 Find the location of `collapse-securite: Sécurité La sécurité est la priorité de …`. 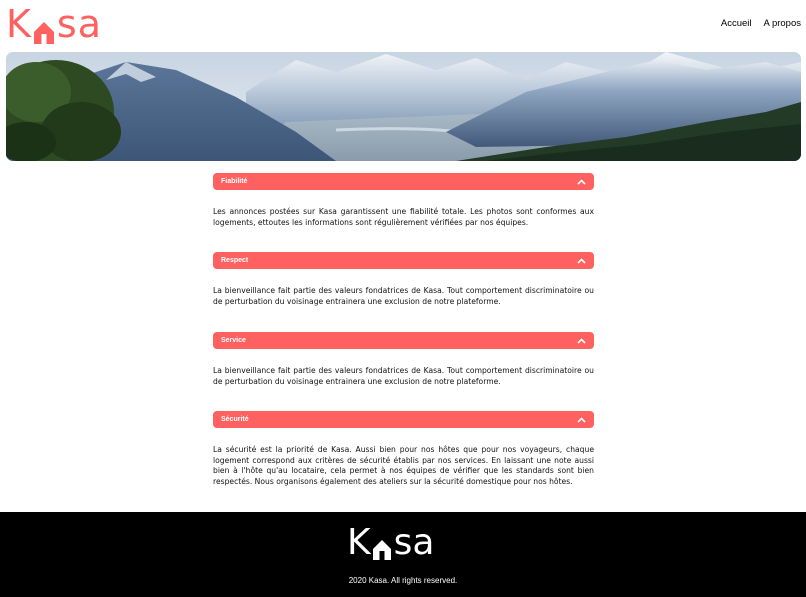

collapse-securite: Sécurité La sécurité est la priorité de … is located at coordinates (403, 449).